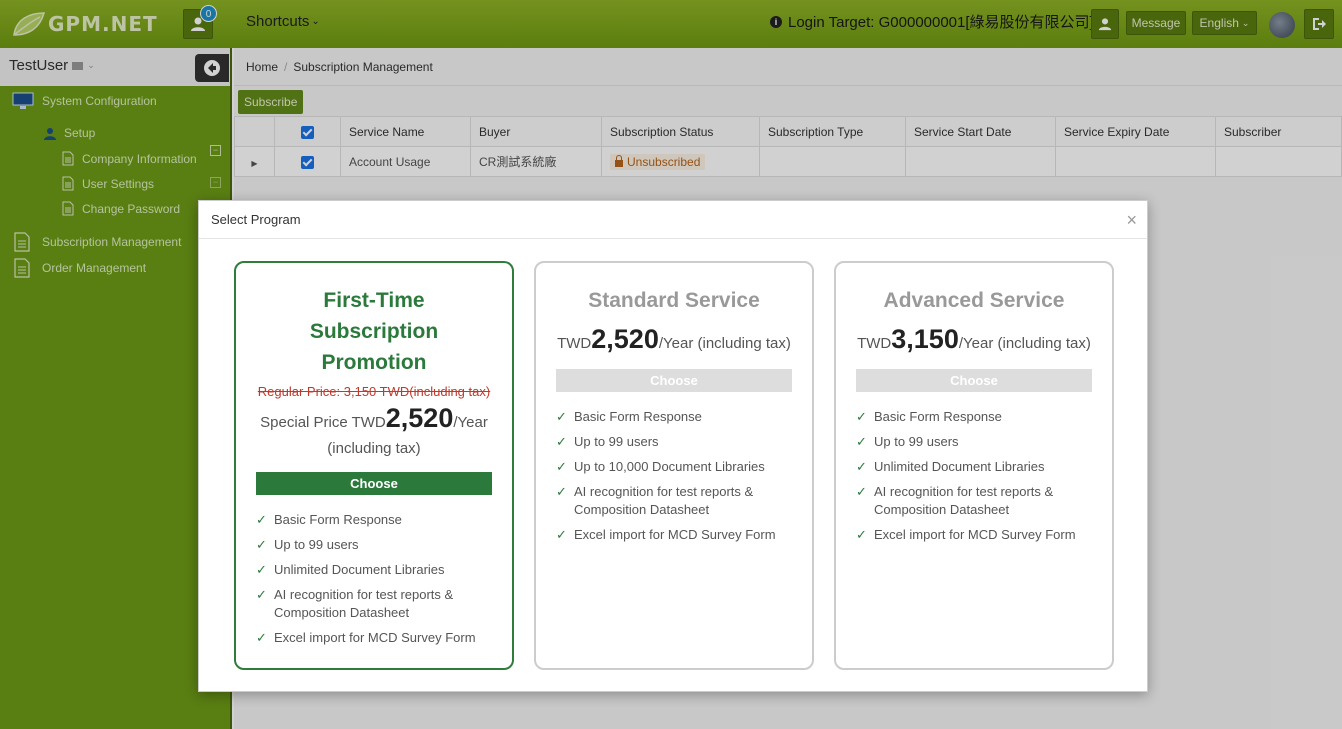  What do you see at coordinates (925, 339) in the screenshot?
I see `price-amount: 3,150` at bounding box center [925, 339].